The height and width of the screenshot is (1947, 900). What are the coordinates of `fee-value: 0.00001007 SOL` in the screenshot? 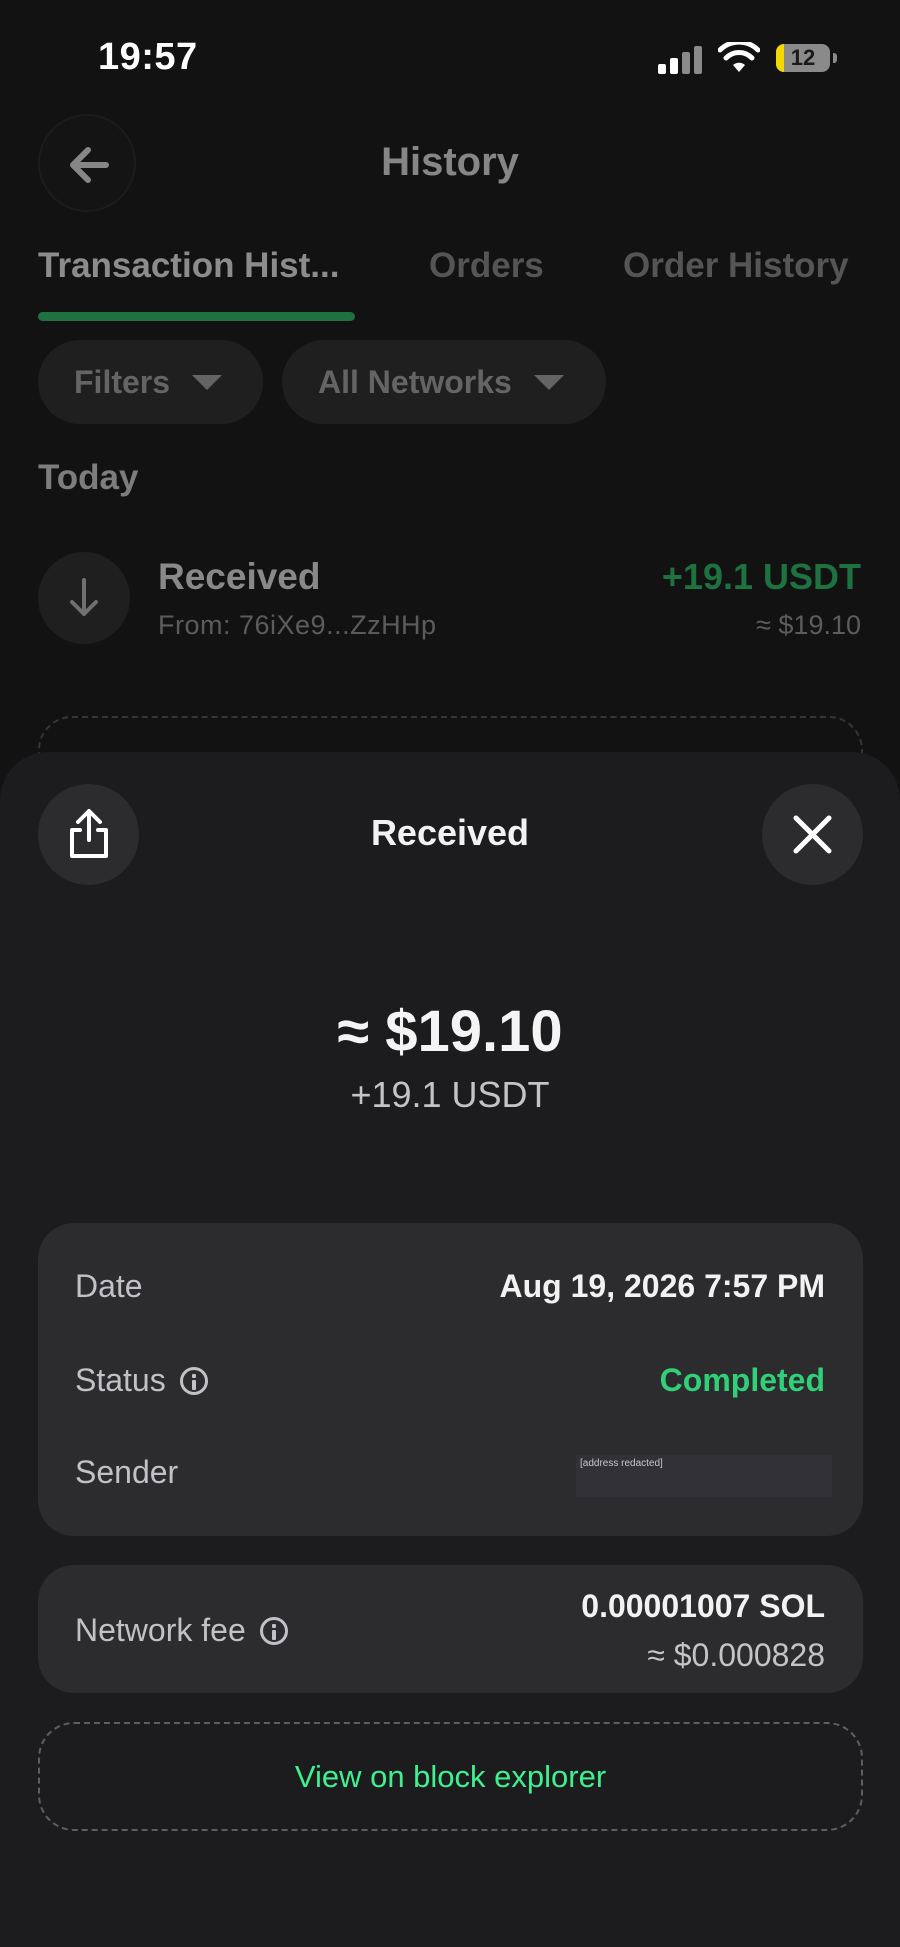 It's located at (703, 1606).